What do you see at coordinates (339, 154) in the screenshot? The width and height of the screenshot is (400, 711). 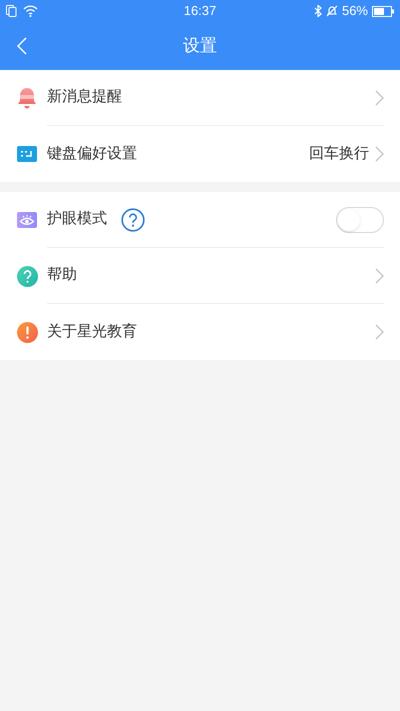 I see `row-value: 回车换行` at bounding box center [339, 154].